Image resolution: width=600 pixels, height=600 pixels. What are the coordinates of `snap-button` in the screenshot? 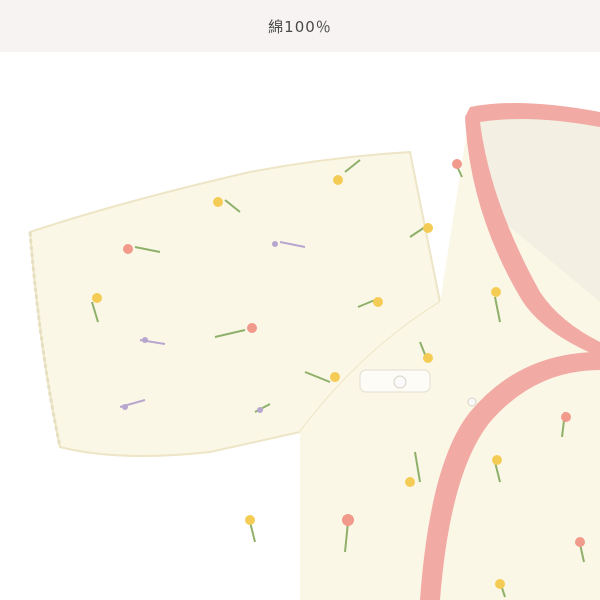 It's located at (400, 382).